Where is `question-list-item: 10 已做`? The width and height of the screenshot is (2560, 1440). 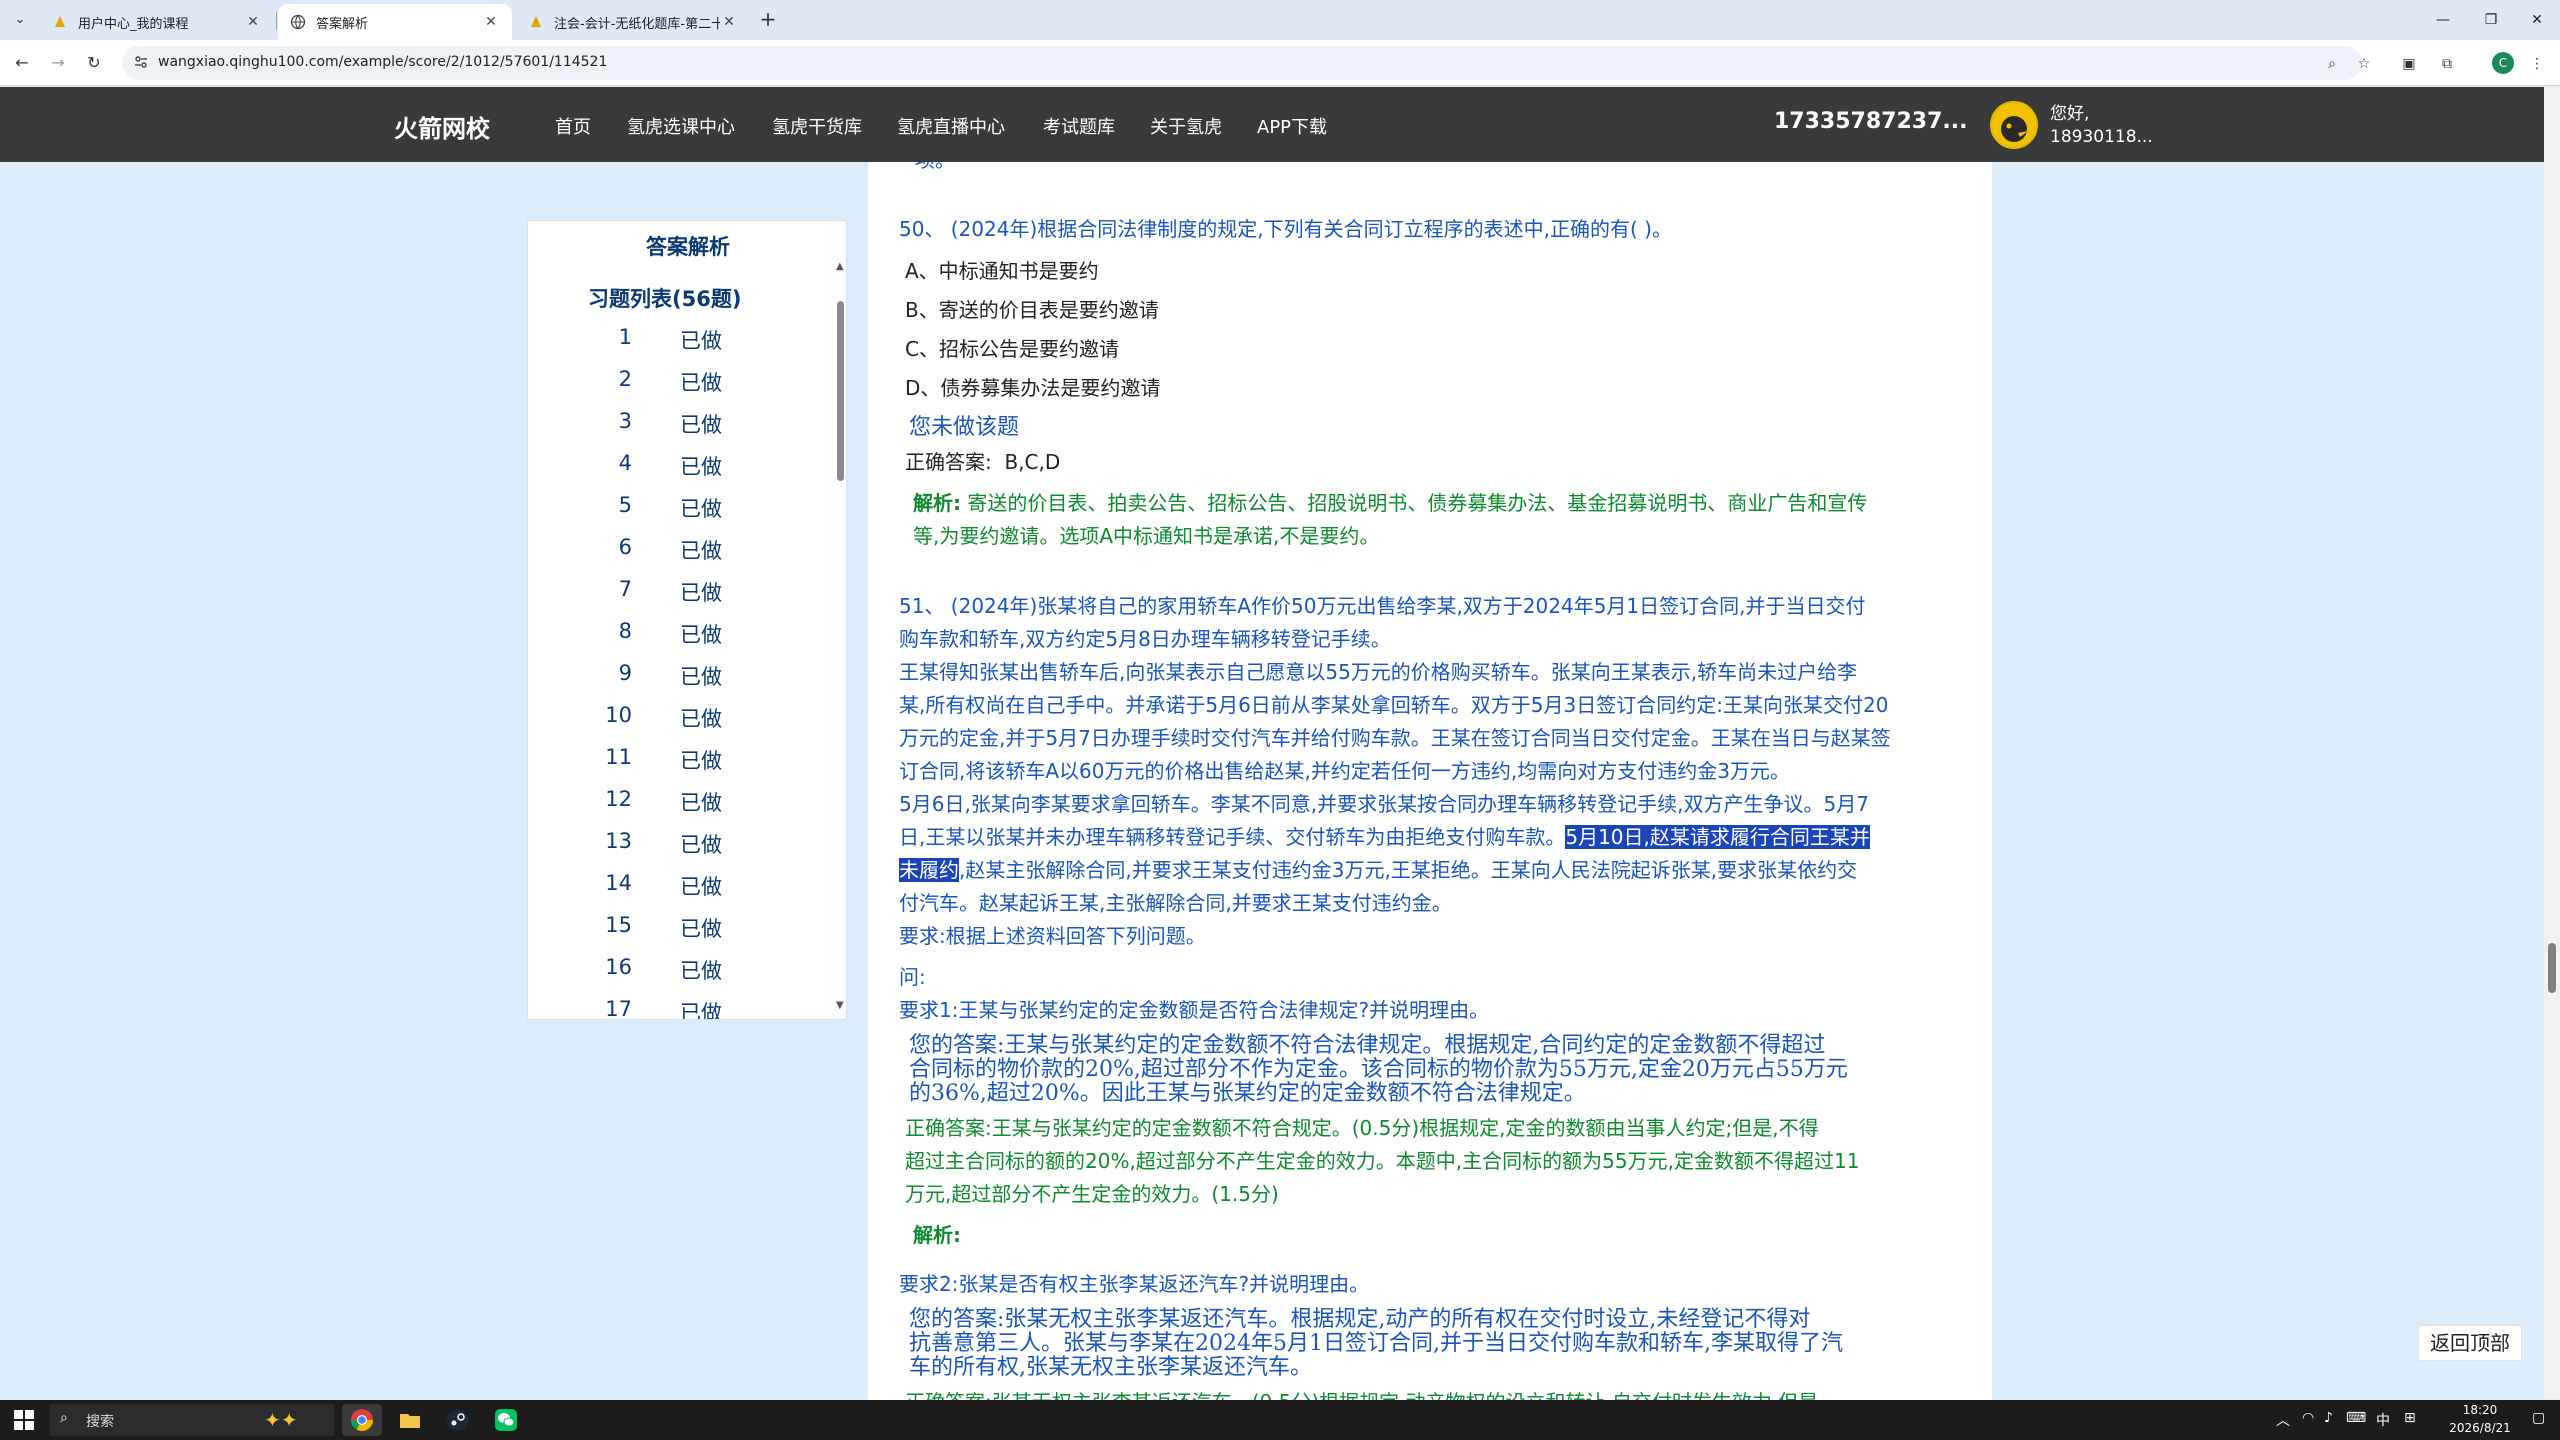
question-list-item: 10 已做 is located at coordinates (678, 724).